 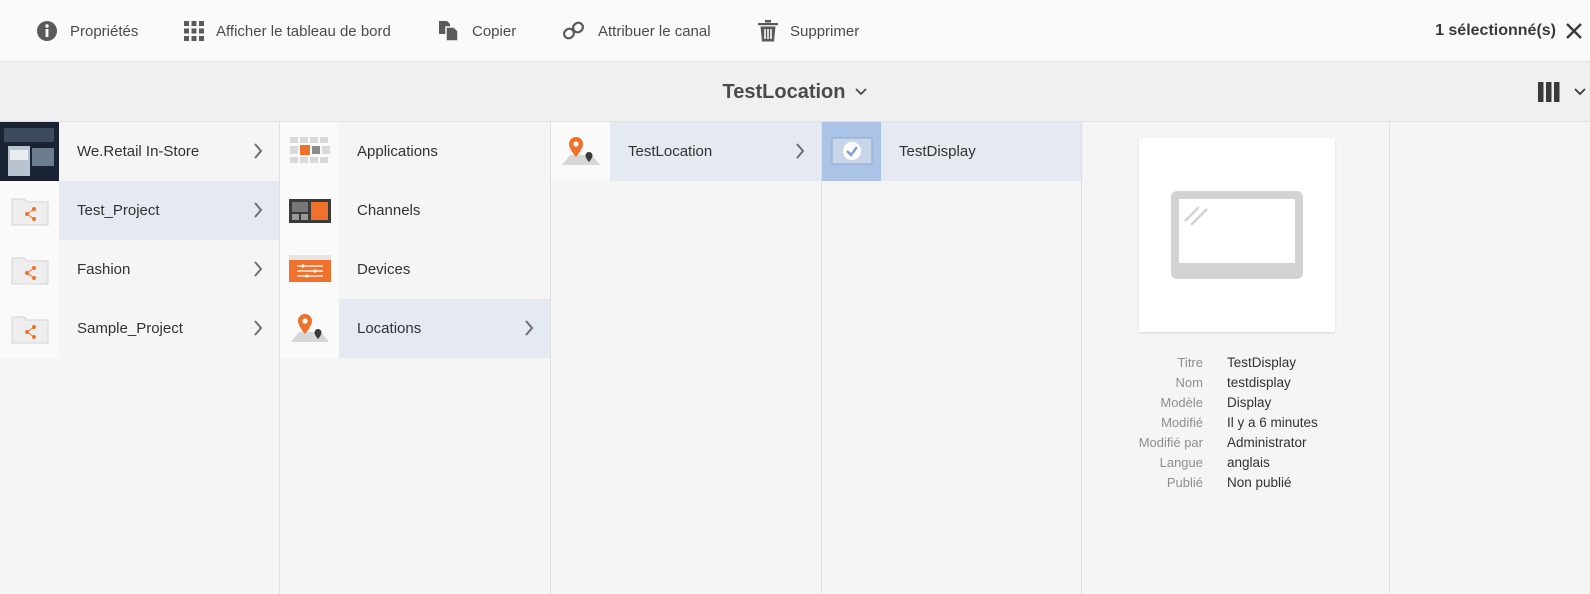 I want to click on list-item: Sample_Project, so click(x=139, y=328).